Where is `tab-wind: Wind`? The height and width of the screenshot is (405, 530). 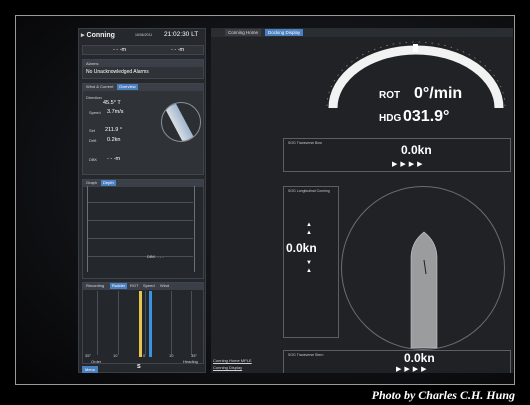
tab-wind: Wind is located at coordinates (164, 286).